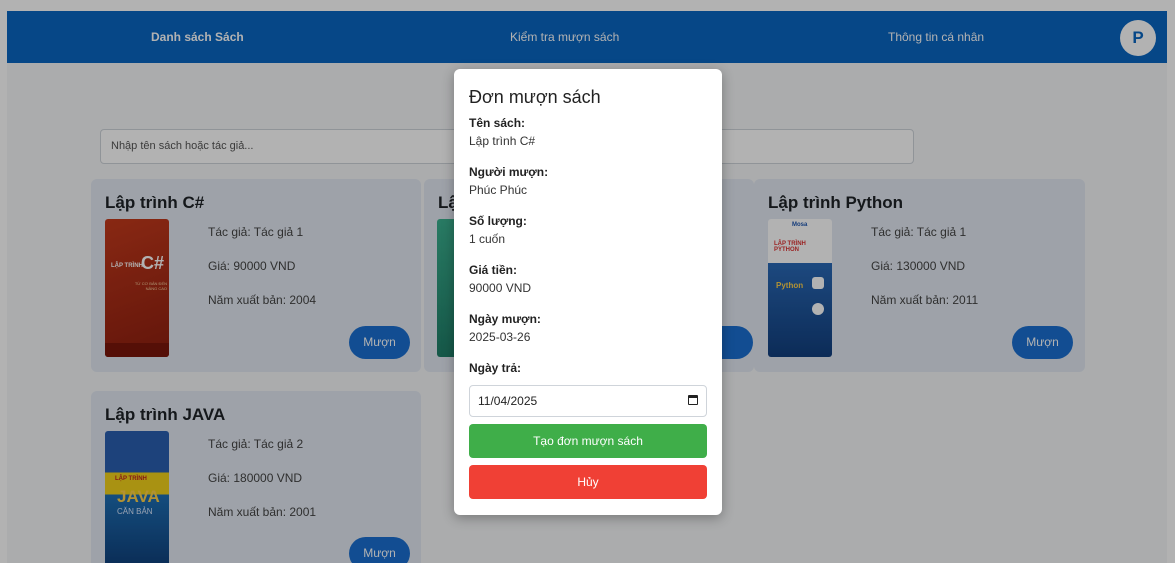  Describe the element at coordinates (498, 221) in the screenshot. I see `quantity-label: Số lượng:` at that location.